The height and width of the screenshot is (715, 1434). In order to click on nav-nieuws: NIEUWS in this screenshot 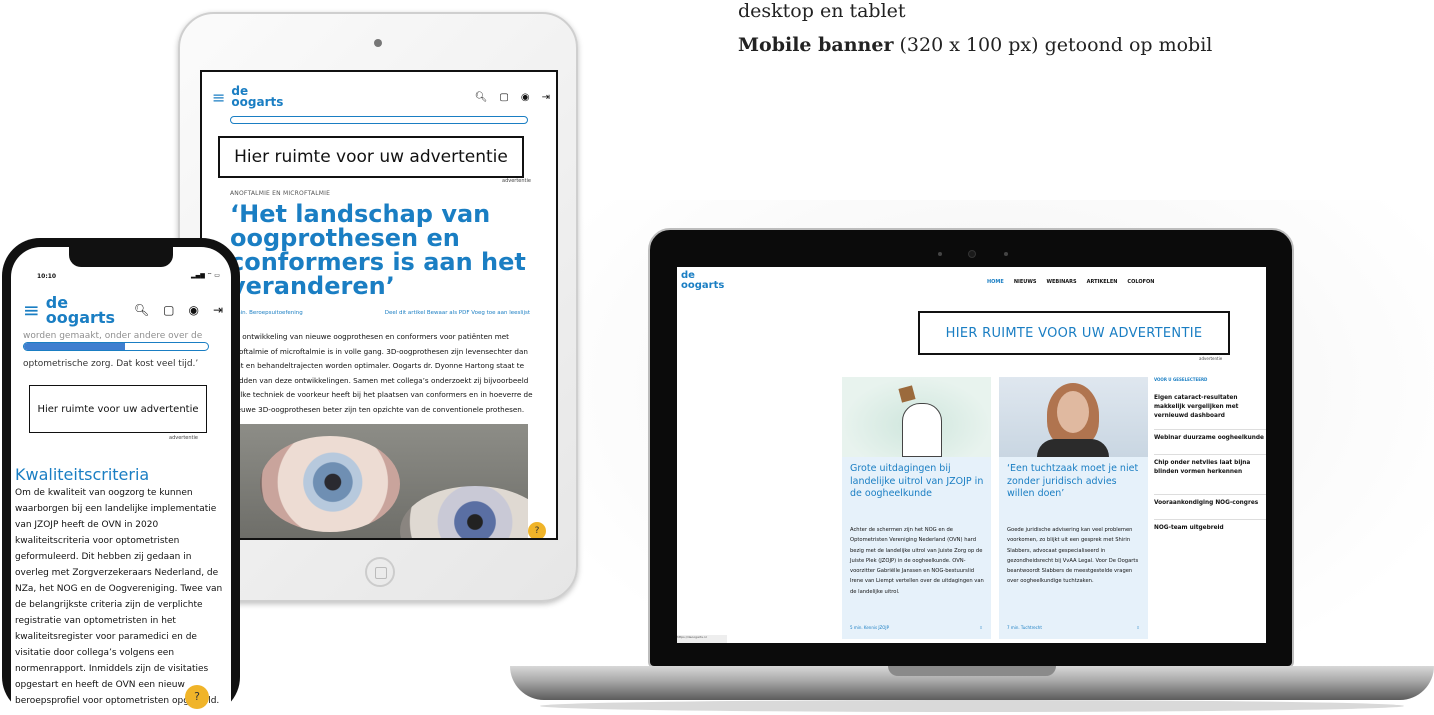, I will do `click(1025, 282)`.